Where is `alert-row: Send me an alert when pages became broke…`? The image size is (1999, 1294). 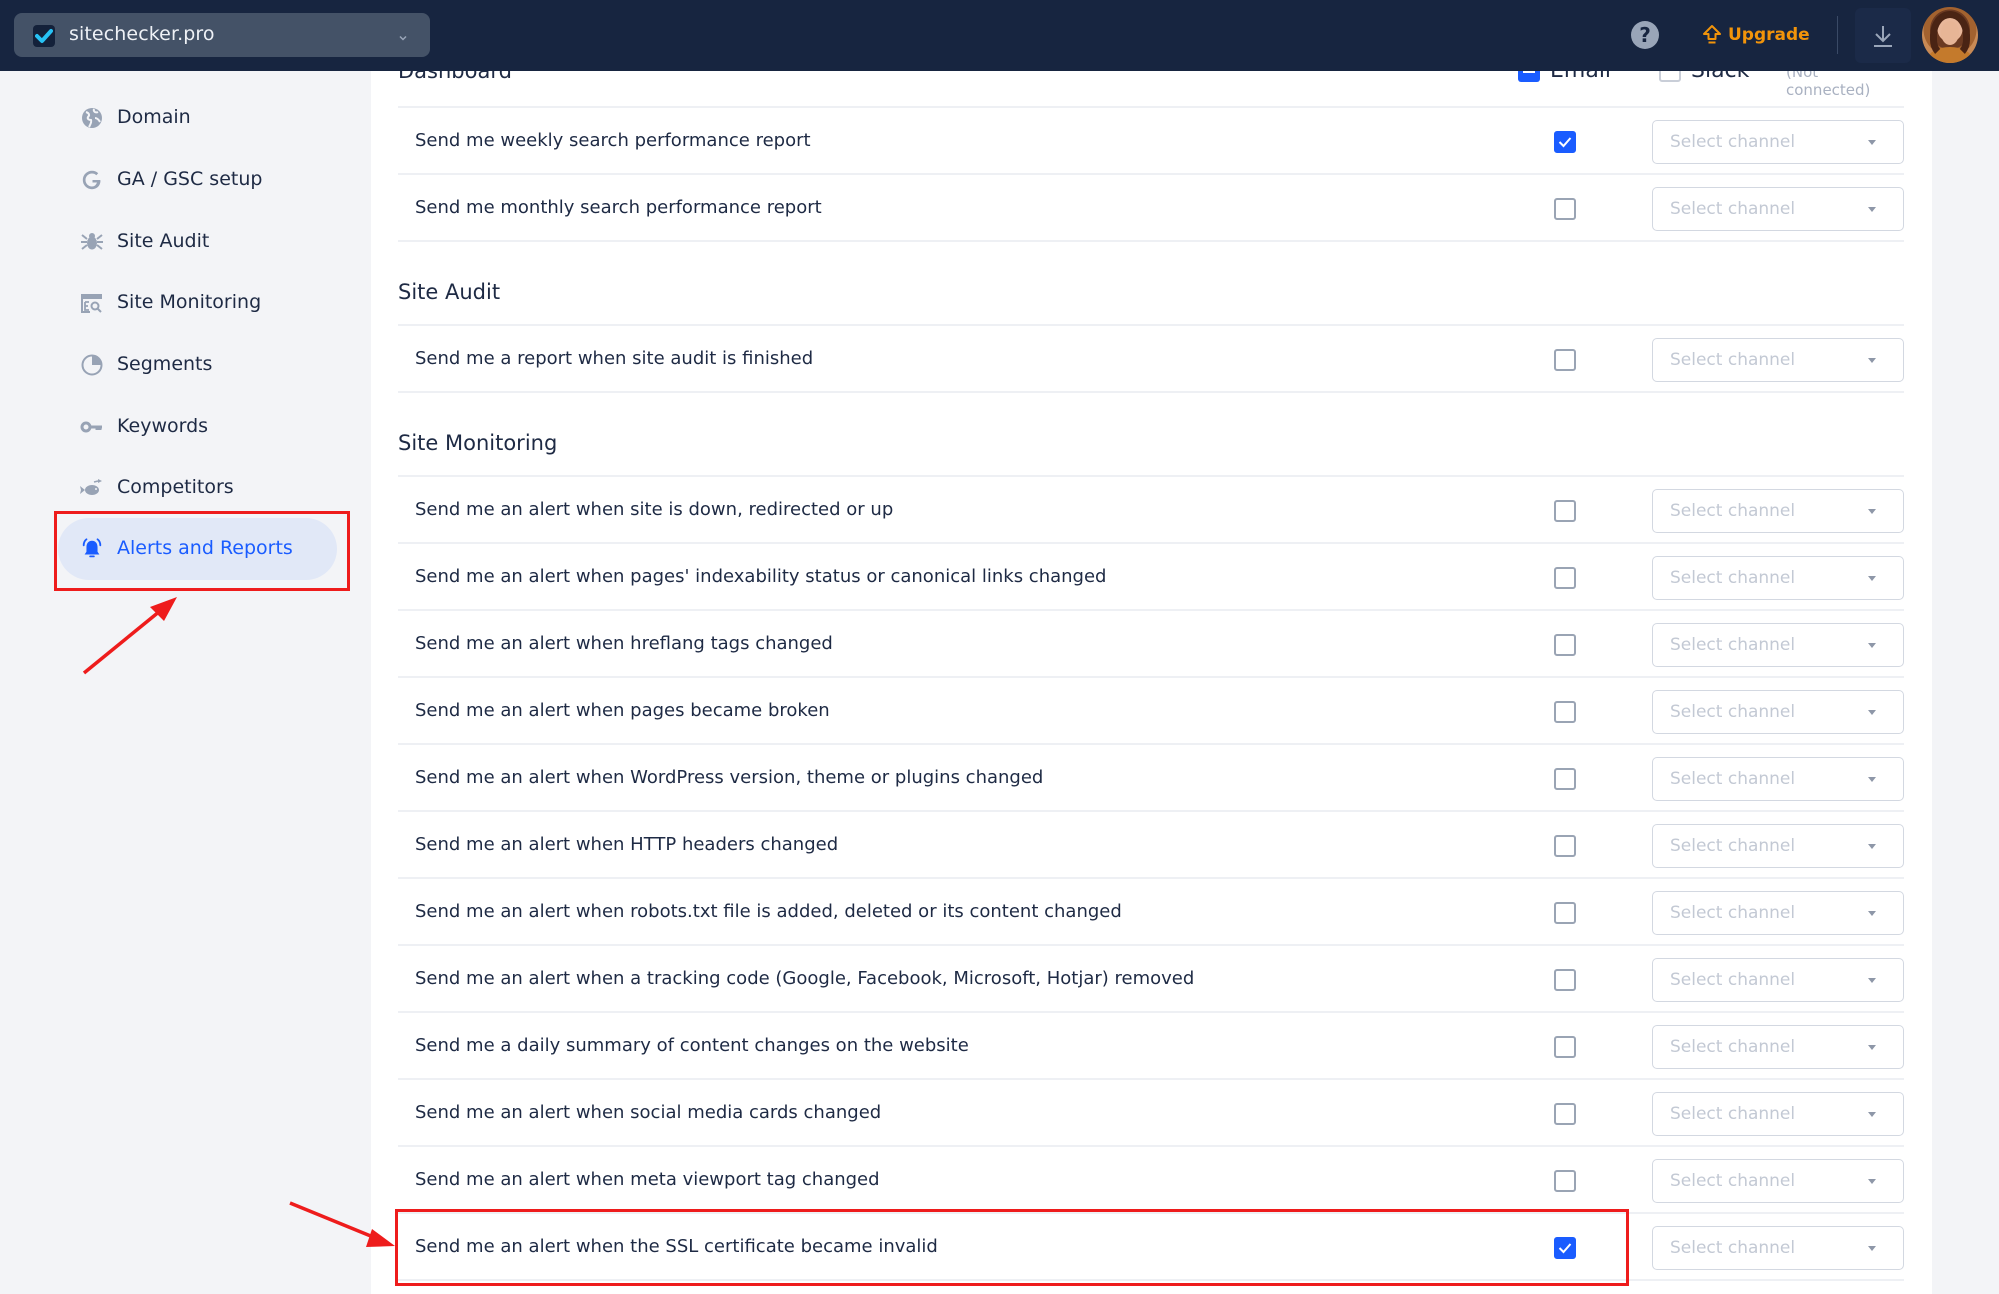
alert-row: Send me an alert when pages became broke… is located at coordinates (1151, 711).